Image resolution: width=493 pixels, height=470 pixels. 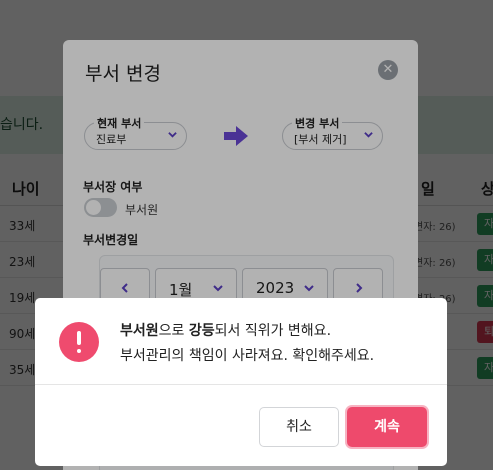 What do you see at coordinates (387, 427) in the screenshot?
I see `continue-button: 계속` at bounding box center [387, 427].